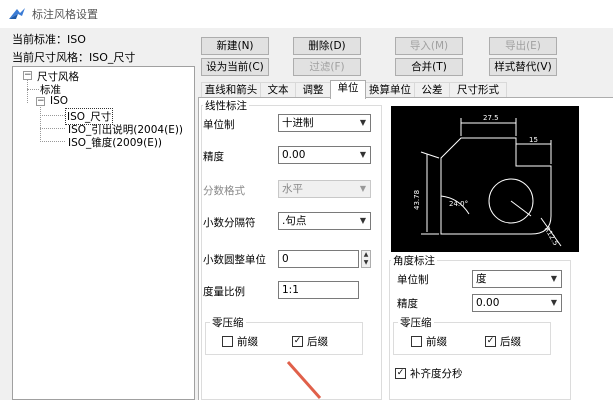 Image resolution: width=613 pixels, height=400 pixels. I want to click on linear-group-title: 线性标注, so click(226, 105).